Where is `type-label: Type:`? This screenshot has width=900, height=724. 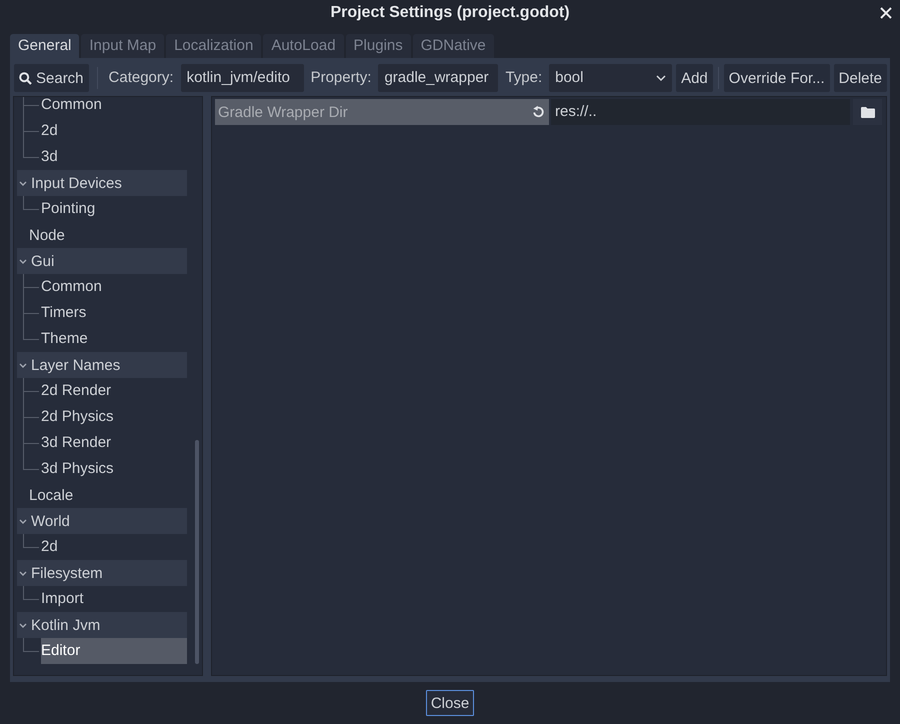 type-label: Type: is located at coordinates (523, 78).